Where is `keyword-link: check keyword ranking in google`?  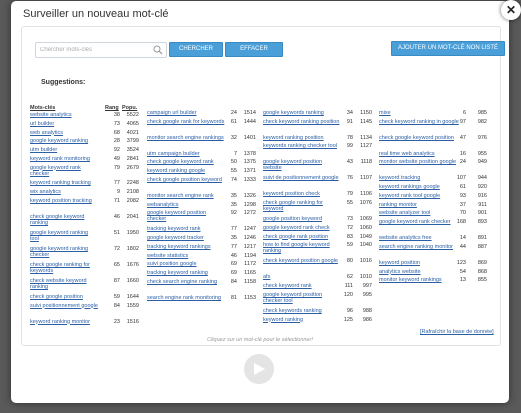
keyword-link: check keyword ranking in google is located at coordinates (419, 122).